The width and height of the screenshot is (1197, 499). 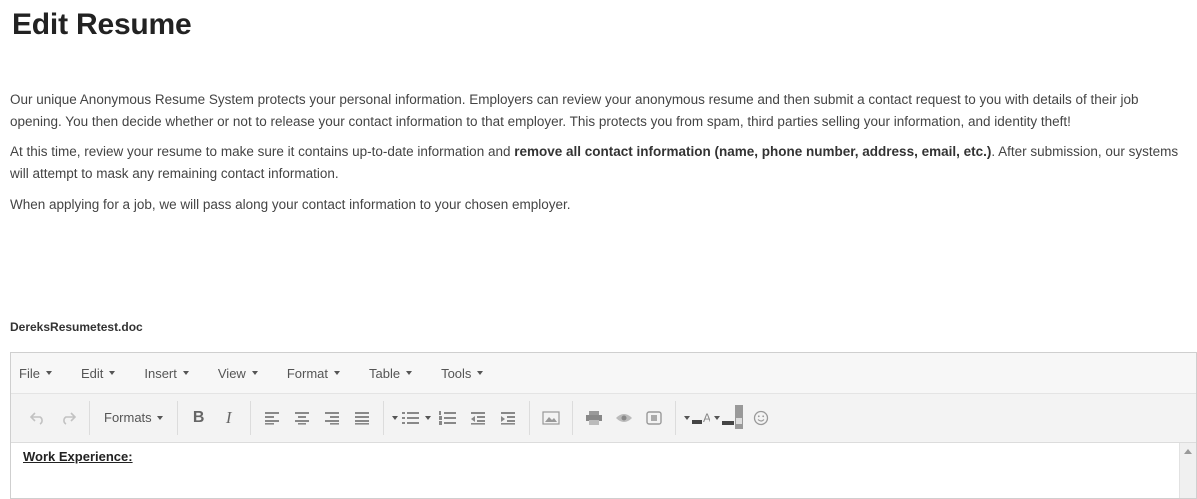 I want to click on list-group, so click(x=457, y=417).